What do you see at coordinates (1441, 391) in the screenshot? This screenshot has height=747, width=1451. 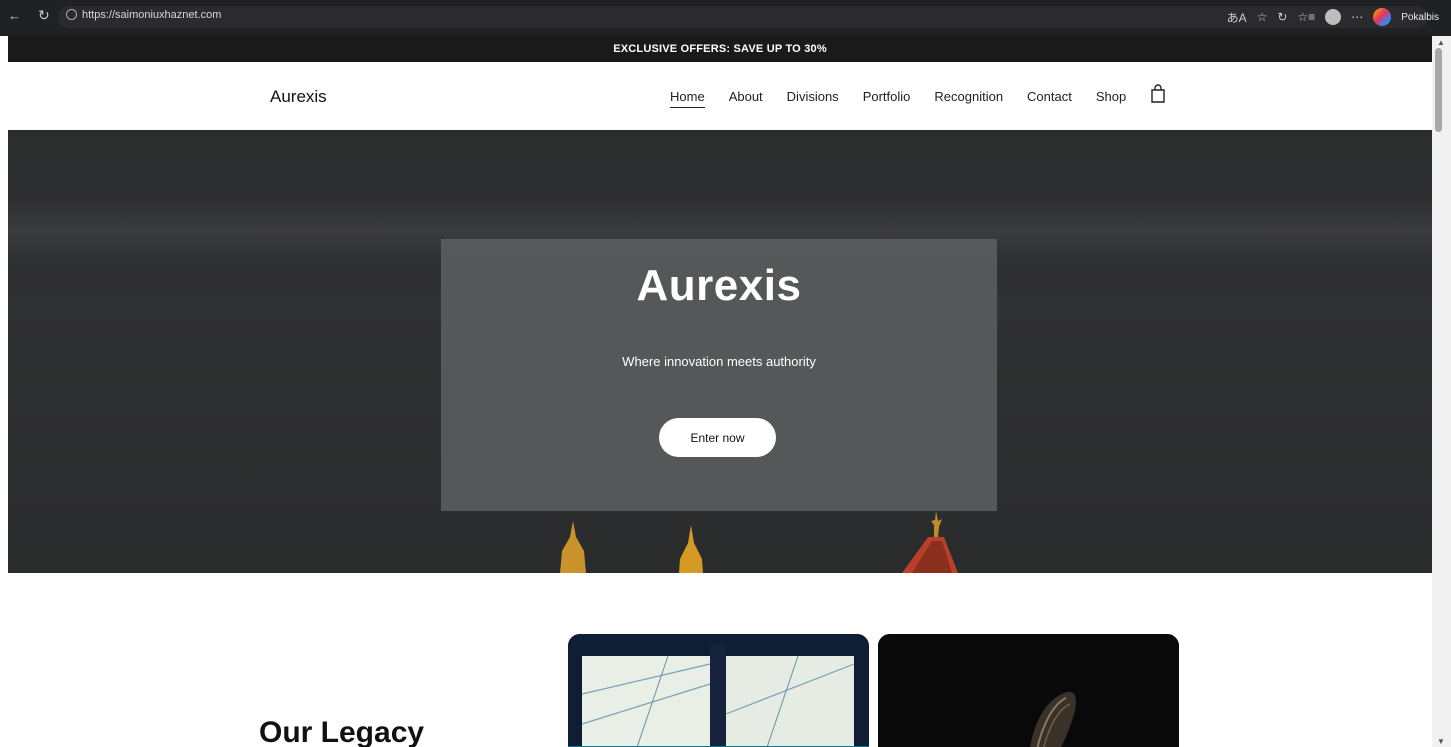 I see `page-scrollbar` at bounding box center [1441, 391].